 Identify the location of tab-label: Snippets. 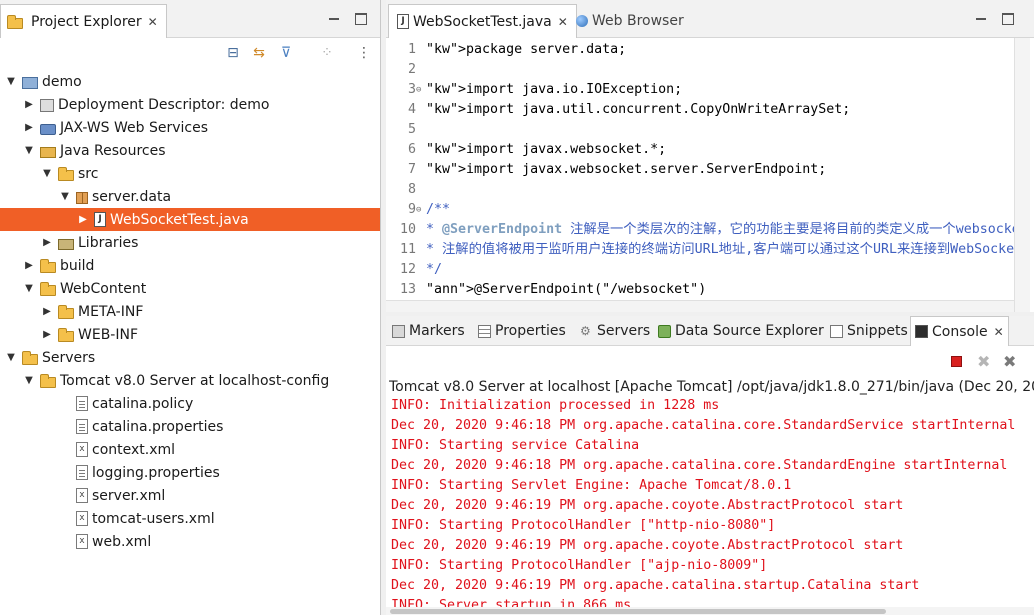
(877, 331).